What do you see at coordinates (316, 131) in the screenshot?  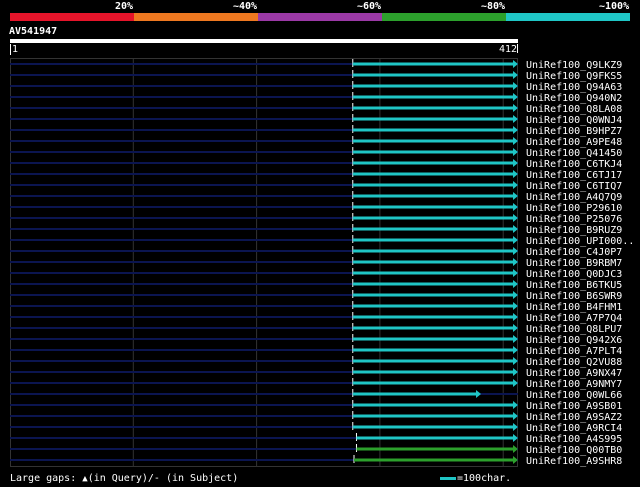 I see `hit-row: UniRef100_B9HPZ7` at bounding box center [316, 131].